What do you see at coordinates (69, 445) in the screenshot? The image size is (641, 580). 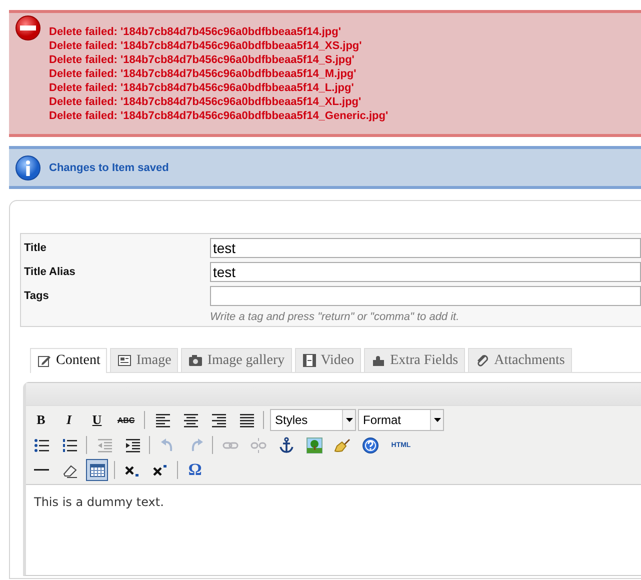 I see `numbered-list-icon` at bounding box center [69, 445].